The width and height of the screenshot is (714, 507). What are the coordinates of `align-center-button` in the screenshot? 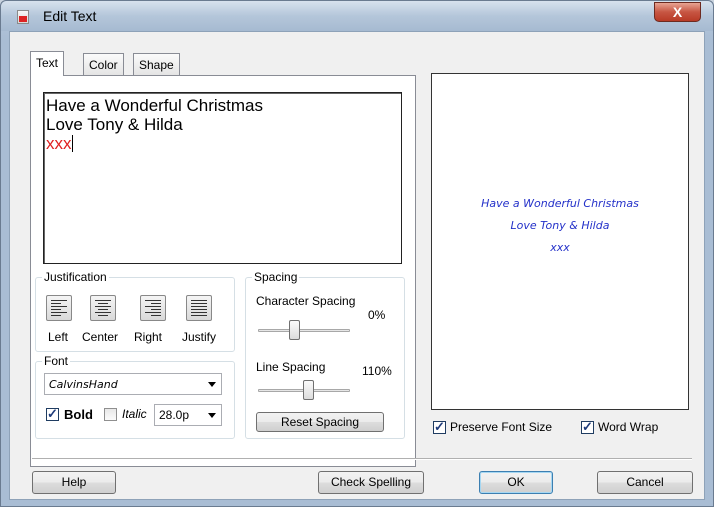 It's located at (103, 308).